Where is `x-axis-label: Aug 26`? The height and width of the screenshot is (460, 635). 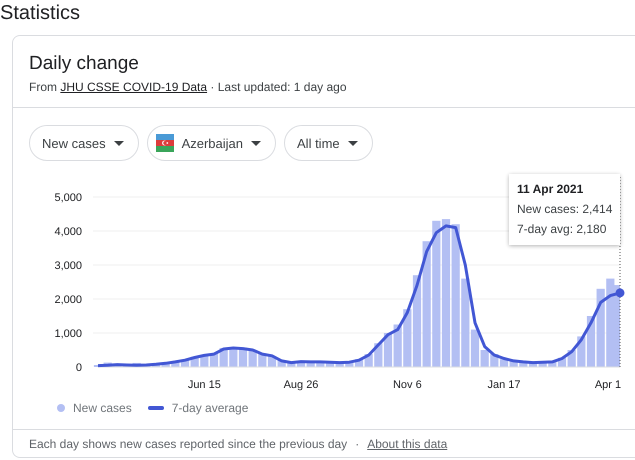 x-axis-label: Aug 26 is located at coordinates (301, 385).